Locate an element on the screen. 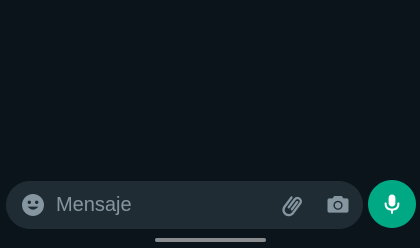 The width and height of the screenshot is (420, 248). paperclip-icon is located at coordinates (292, 206).